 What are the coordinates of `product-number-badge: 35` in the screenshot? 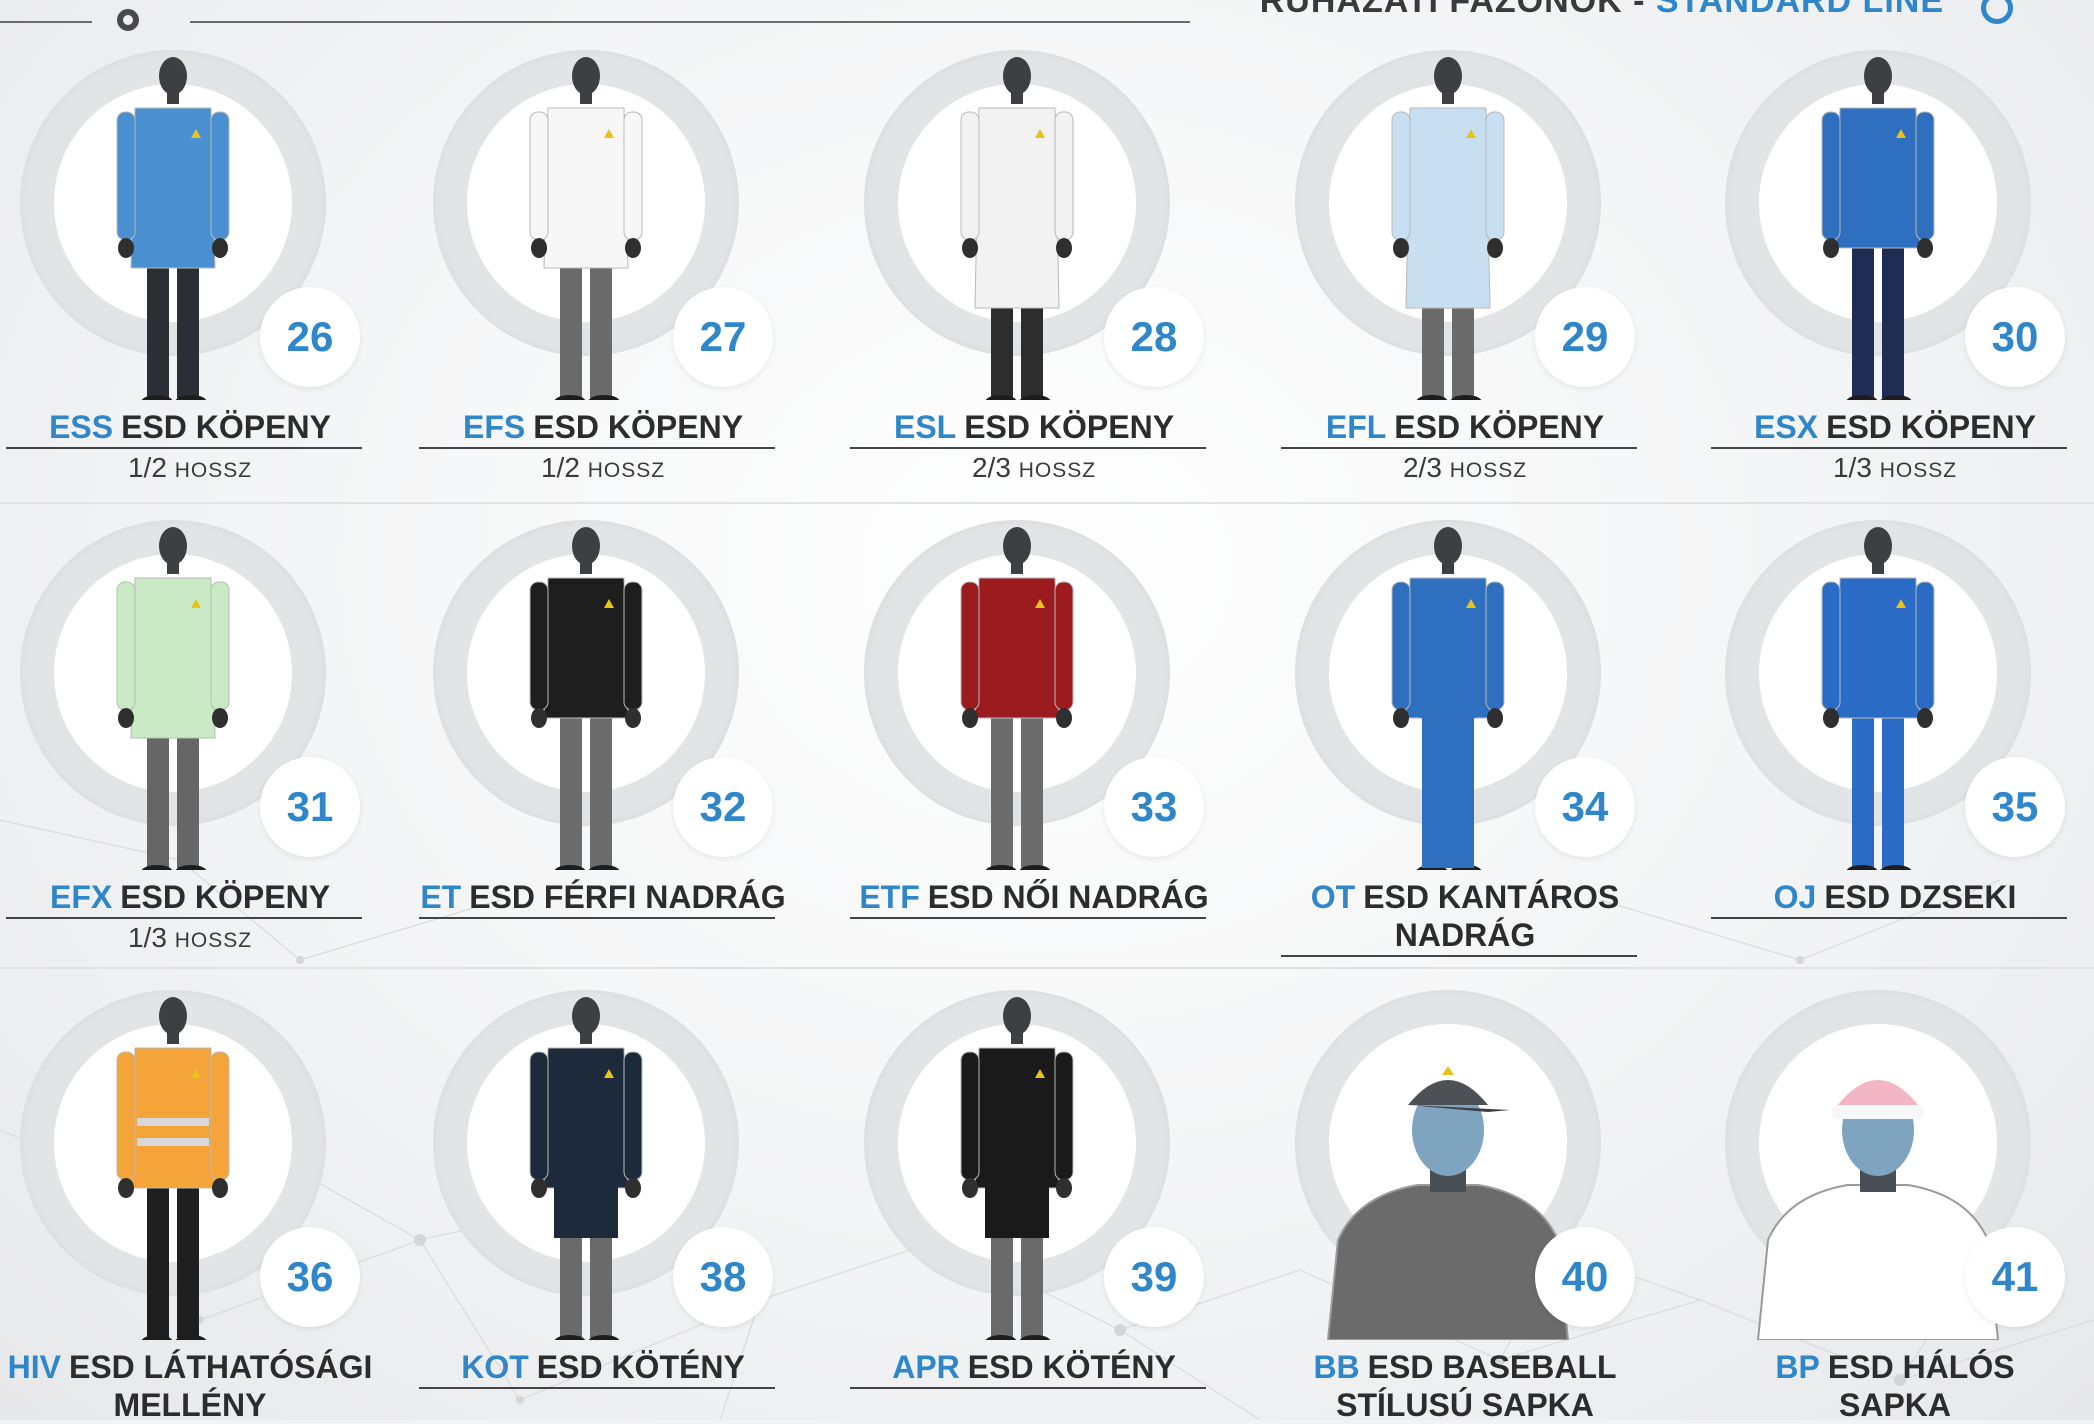 It's located at (2015, 807).